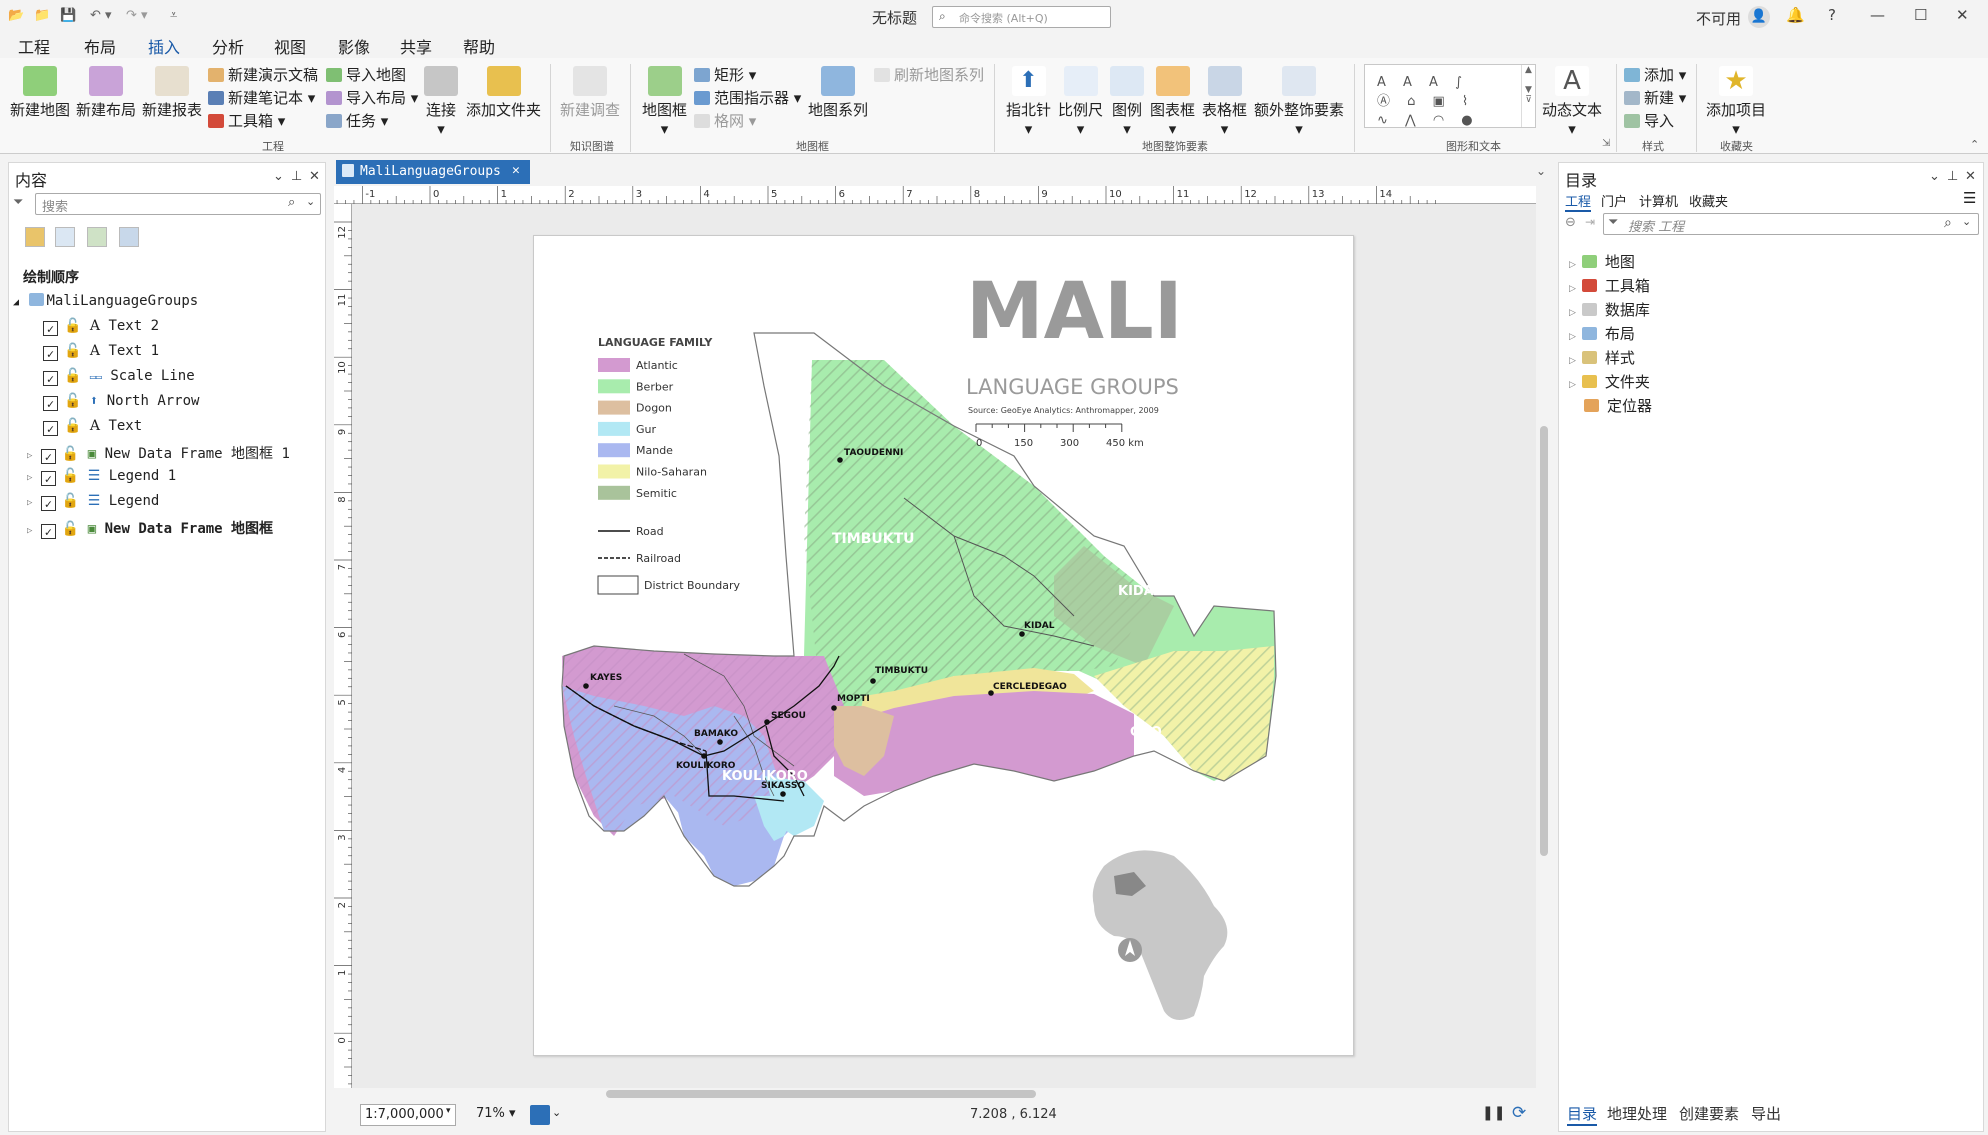 The height and width of the screenshot is (1135, 1988). I want to click on search-dropdown-icon: ⌄, so click(310, 201).